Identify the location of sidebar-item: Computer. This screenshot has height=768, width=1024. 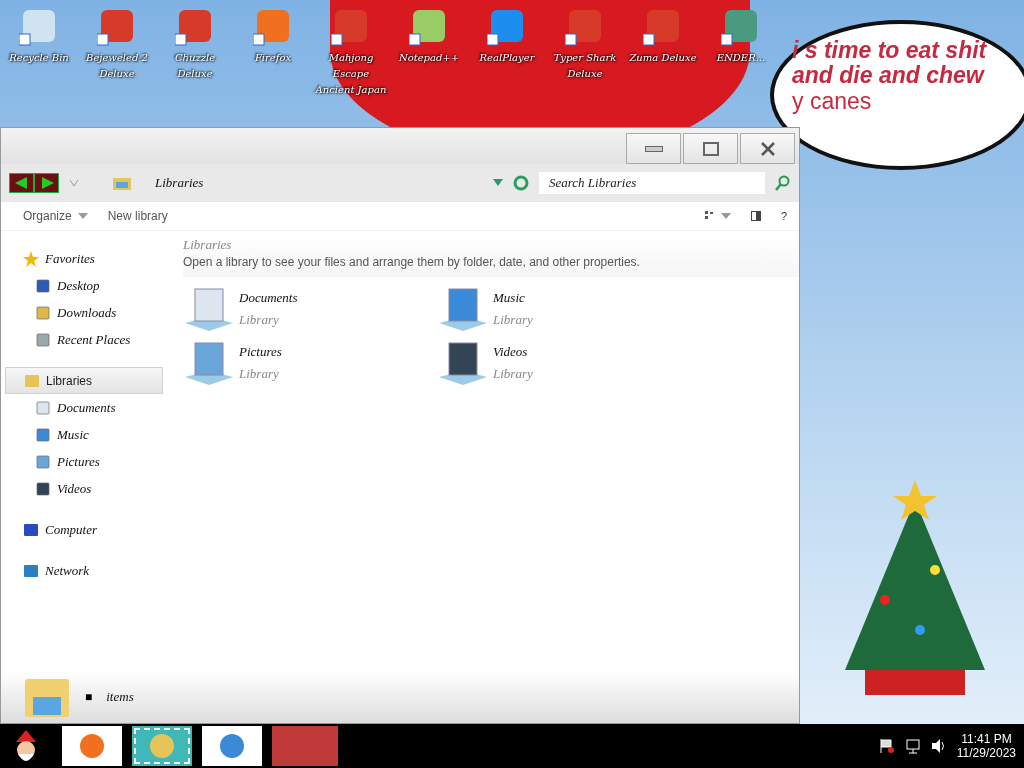
(82, 529).